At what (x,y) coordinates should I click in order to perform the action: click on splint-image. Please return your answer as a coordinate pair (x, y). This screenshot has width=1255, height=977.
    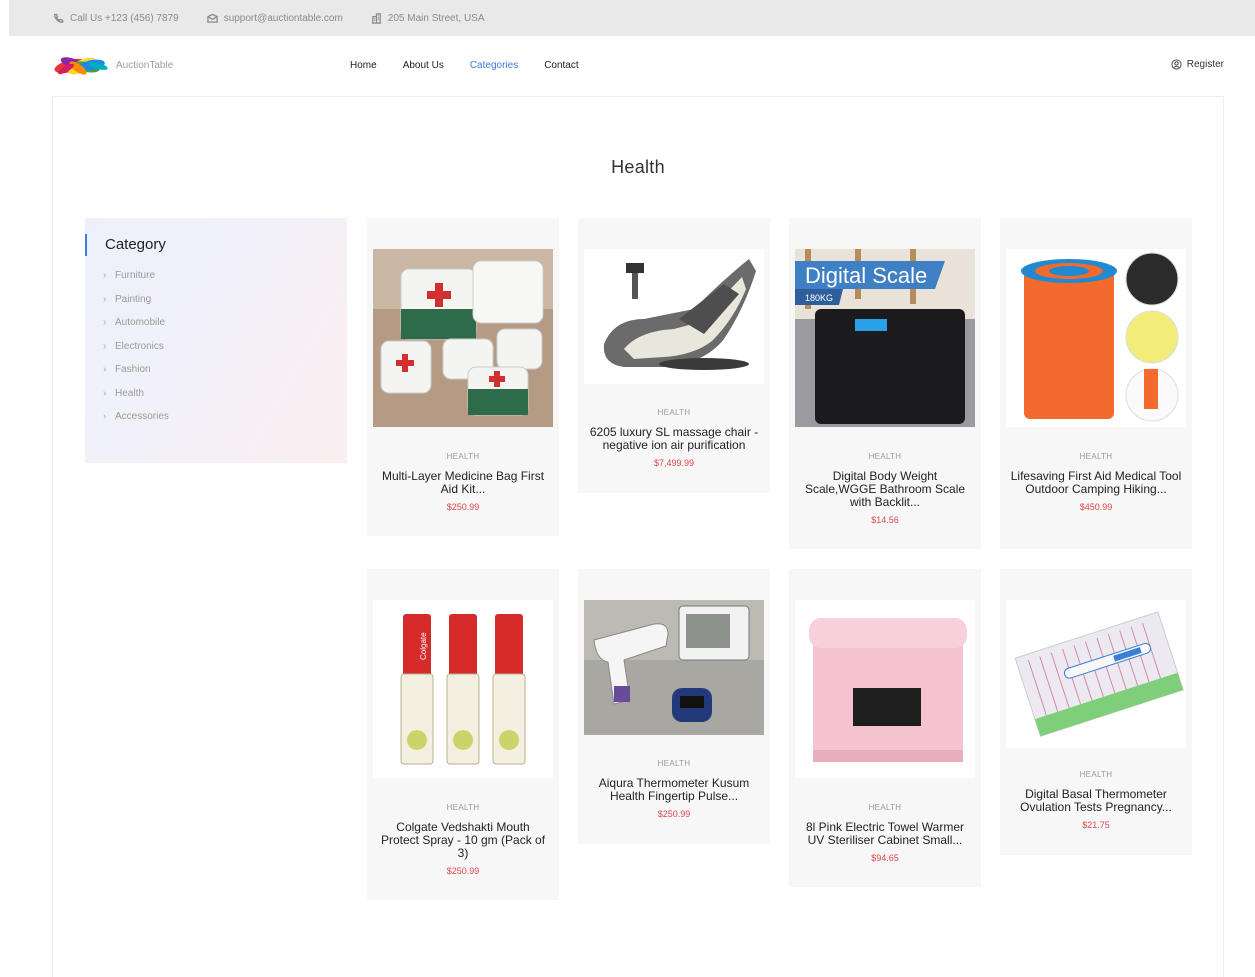
    Looking at the image, I should click on (1096, 338).